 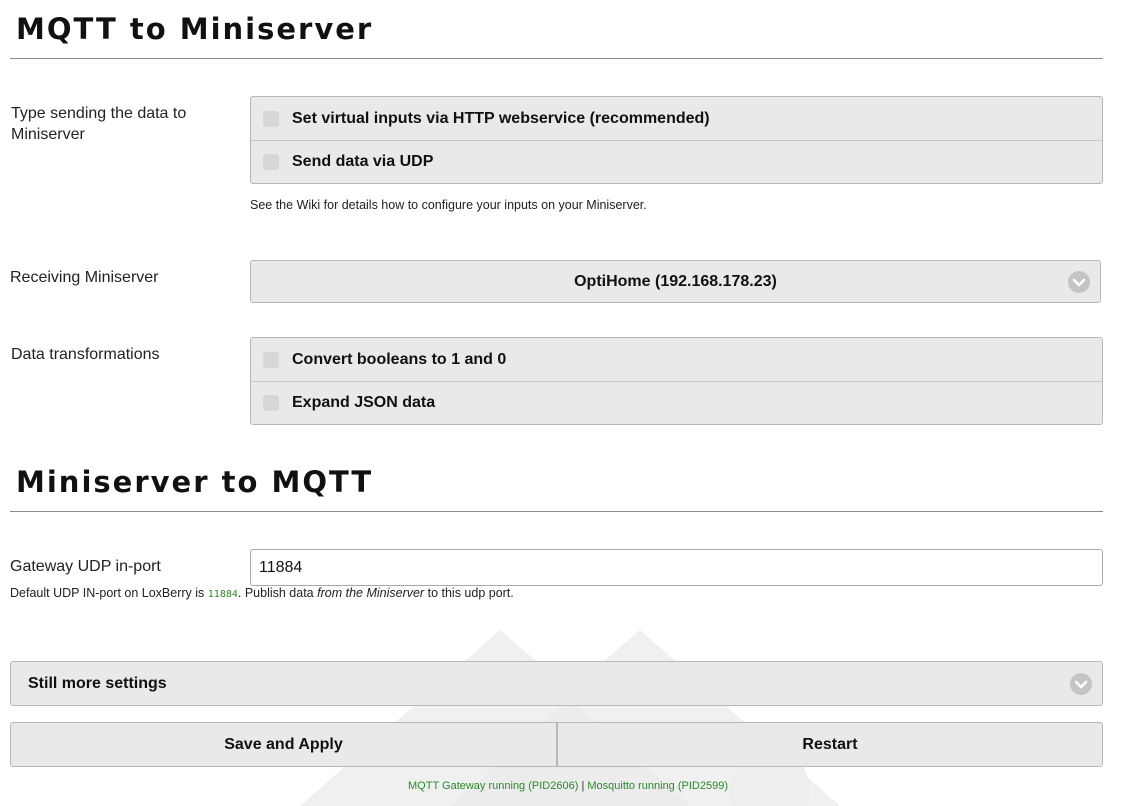 What do you see at coordinates (371, 593) in the screenshot?
I see `hint-emphasis: from the Miniserver` at bounding box center [371, 593].